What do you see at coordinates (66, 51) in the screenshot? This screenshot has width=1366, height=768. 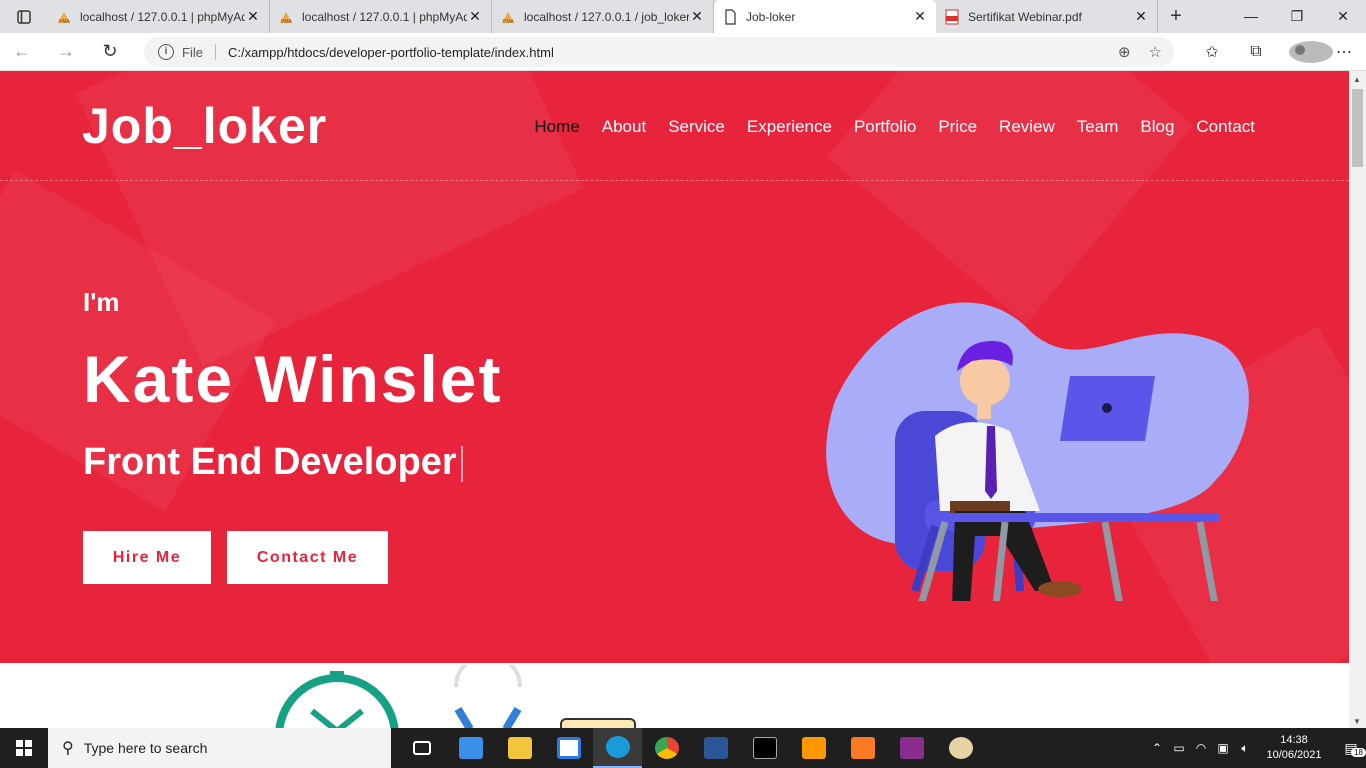 I see `forward-arrow-icon: →` at bounding box center [66, 51].